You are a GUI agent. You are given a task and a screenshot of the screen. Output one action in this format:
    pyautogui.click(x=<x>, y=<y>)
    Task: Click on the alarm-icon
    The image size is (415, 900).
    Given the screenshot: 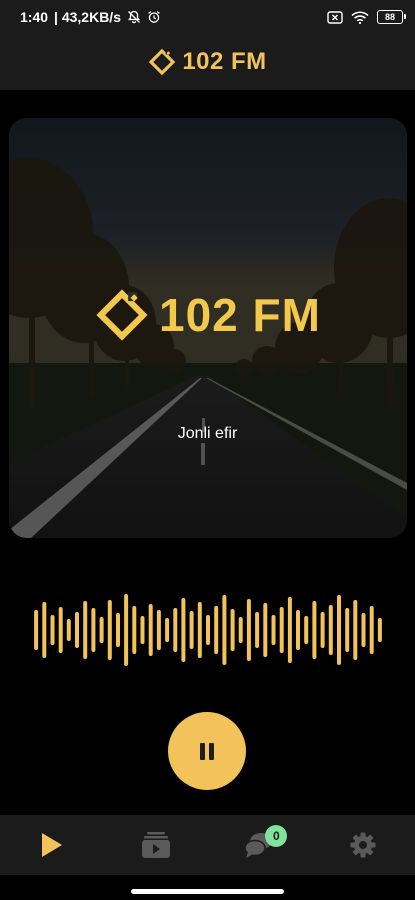 What is the action you would take?
    pyautogui.click(x=154, y=17)
    